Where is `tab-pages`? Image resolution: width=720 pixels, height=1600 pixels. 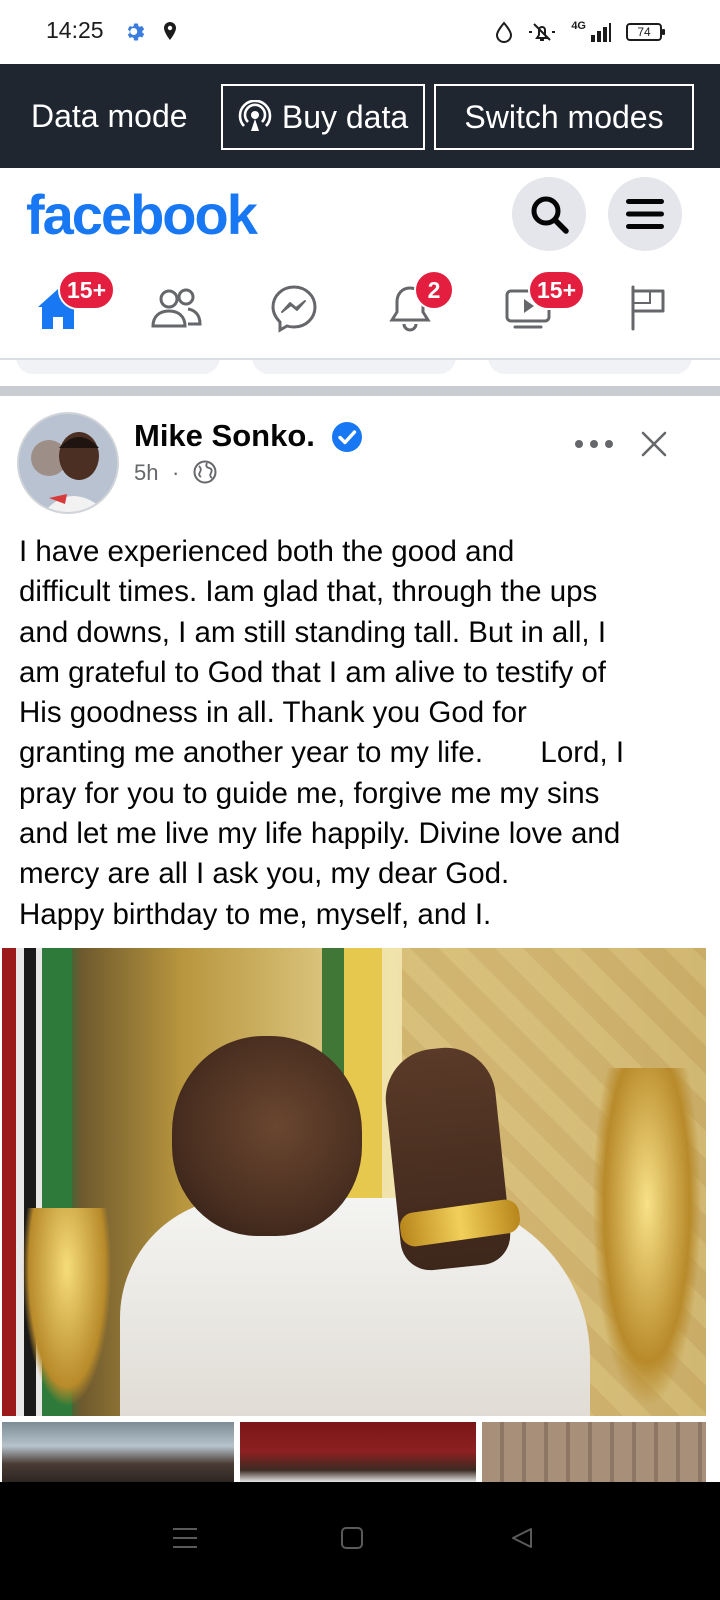 tab-pages is located at coordinates (648, 308).